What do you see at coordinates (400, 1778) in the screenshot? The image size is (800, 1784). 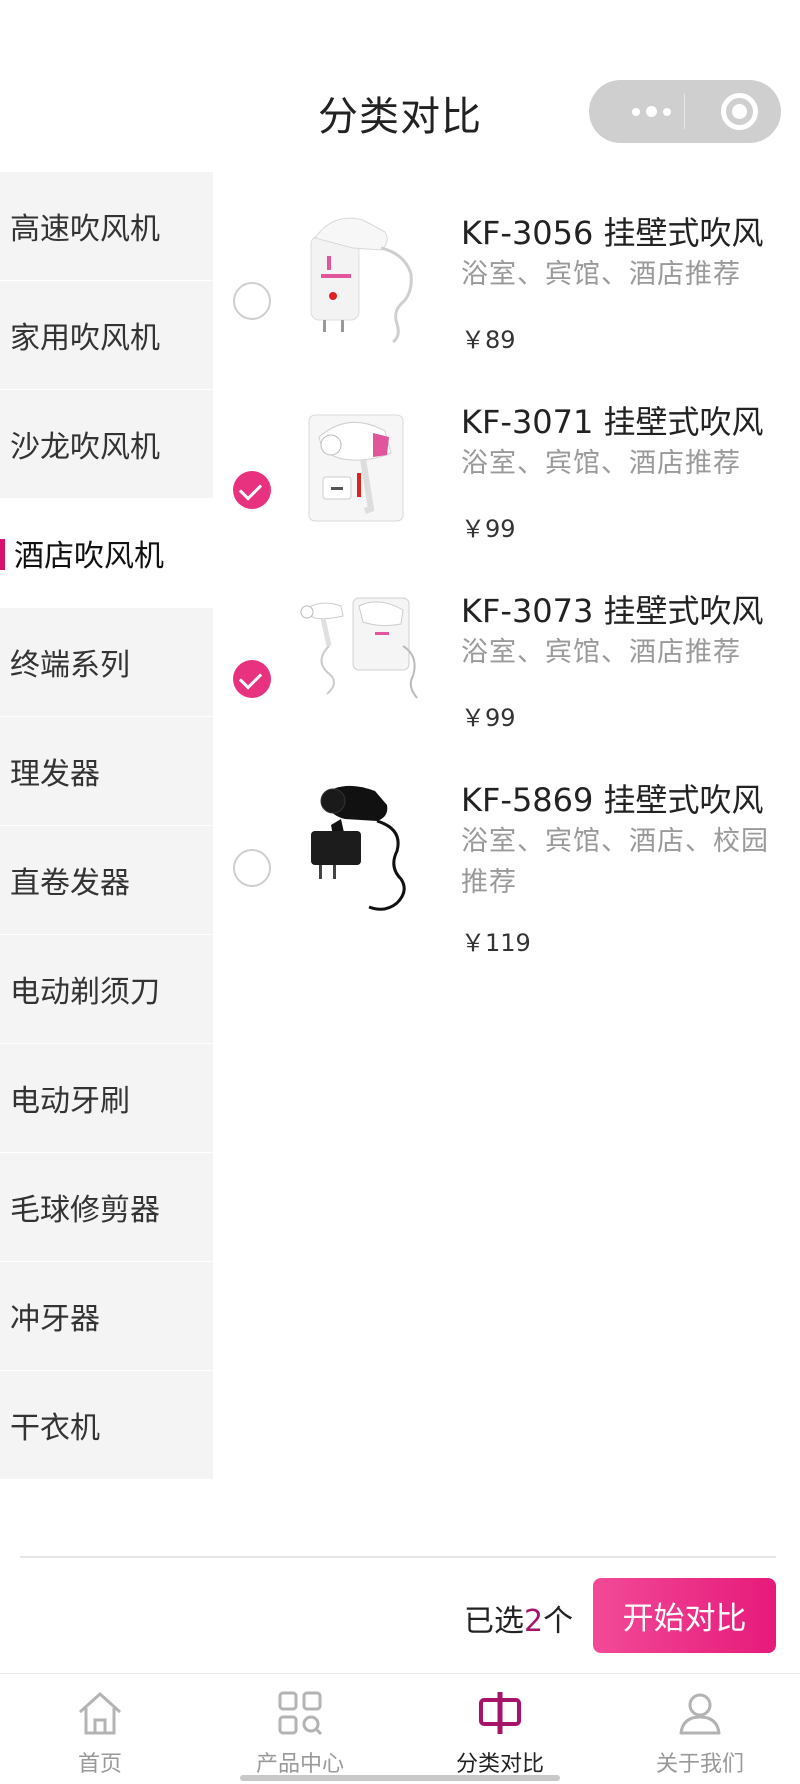 I see `home-indicator` at bounding box center [400, 1778].